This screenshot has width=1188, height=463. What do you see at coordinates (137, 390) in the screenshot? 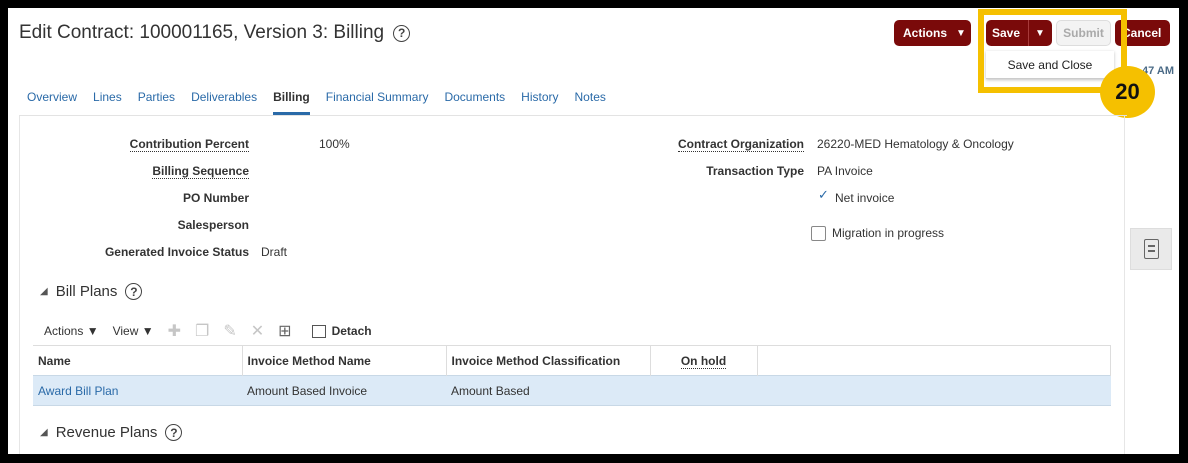
I see `bill-plan-name-link: Award Bill Plan` at bounding box center [137, 390].